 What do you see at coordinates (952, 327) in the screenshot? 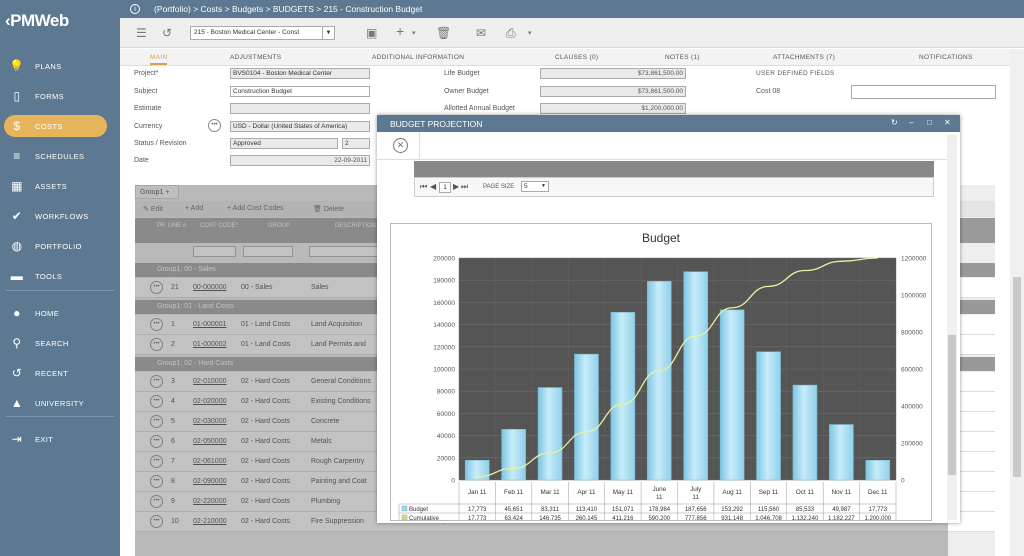
I see `dialog-scrollbar` at bounding box center [952, 327].